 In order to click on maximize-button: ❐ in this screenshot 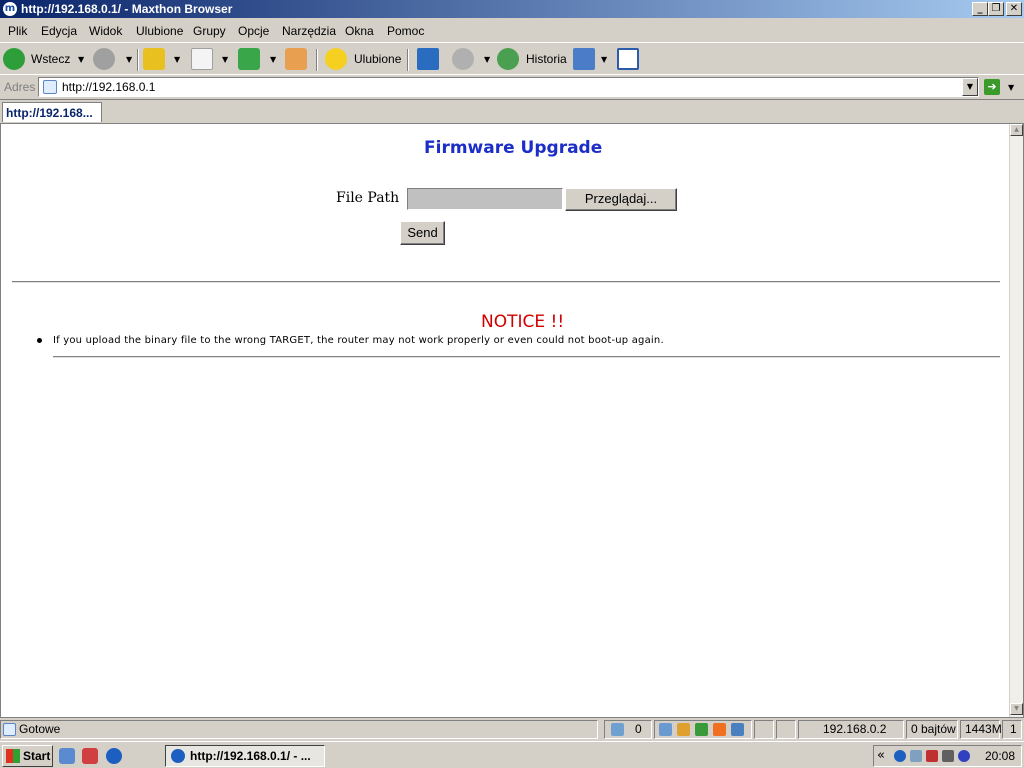, I will do `click(996, 9)`.